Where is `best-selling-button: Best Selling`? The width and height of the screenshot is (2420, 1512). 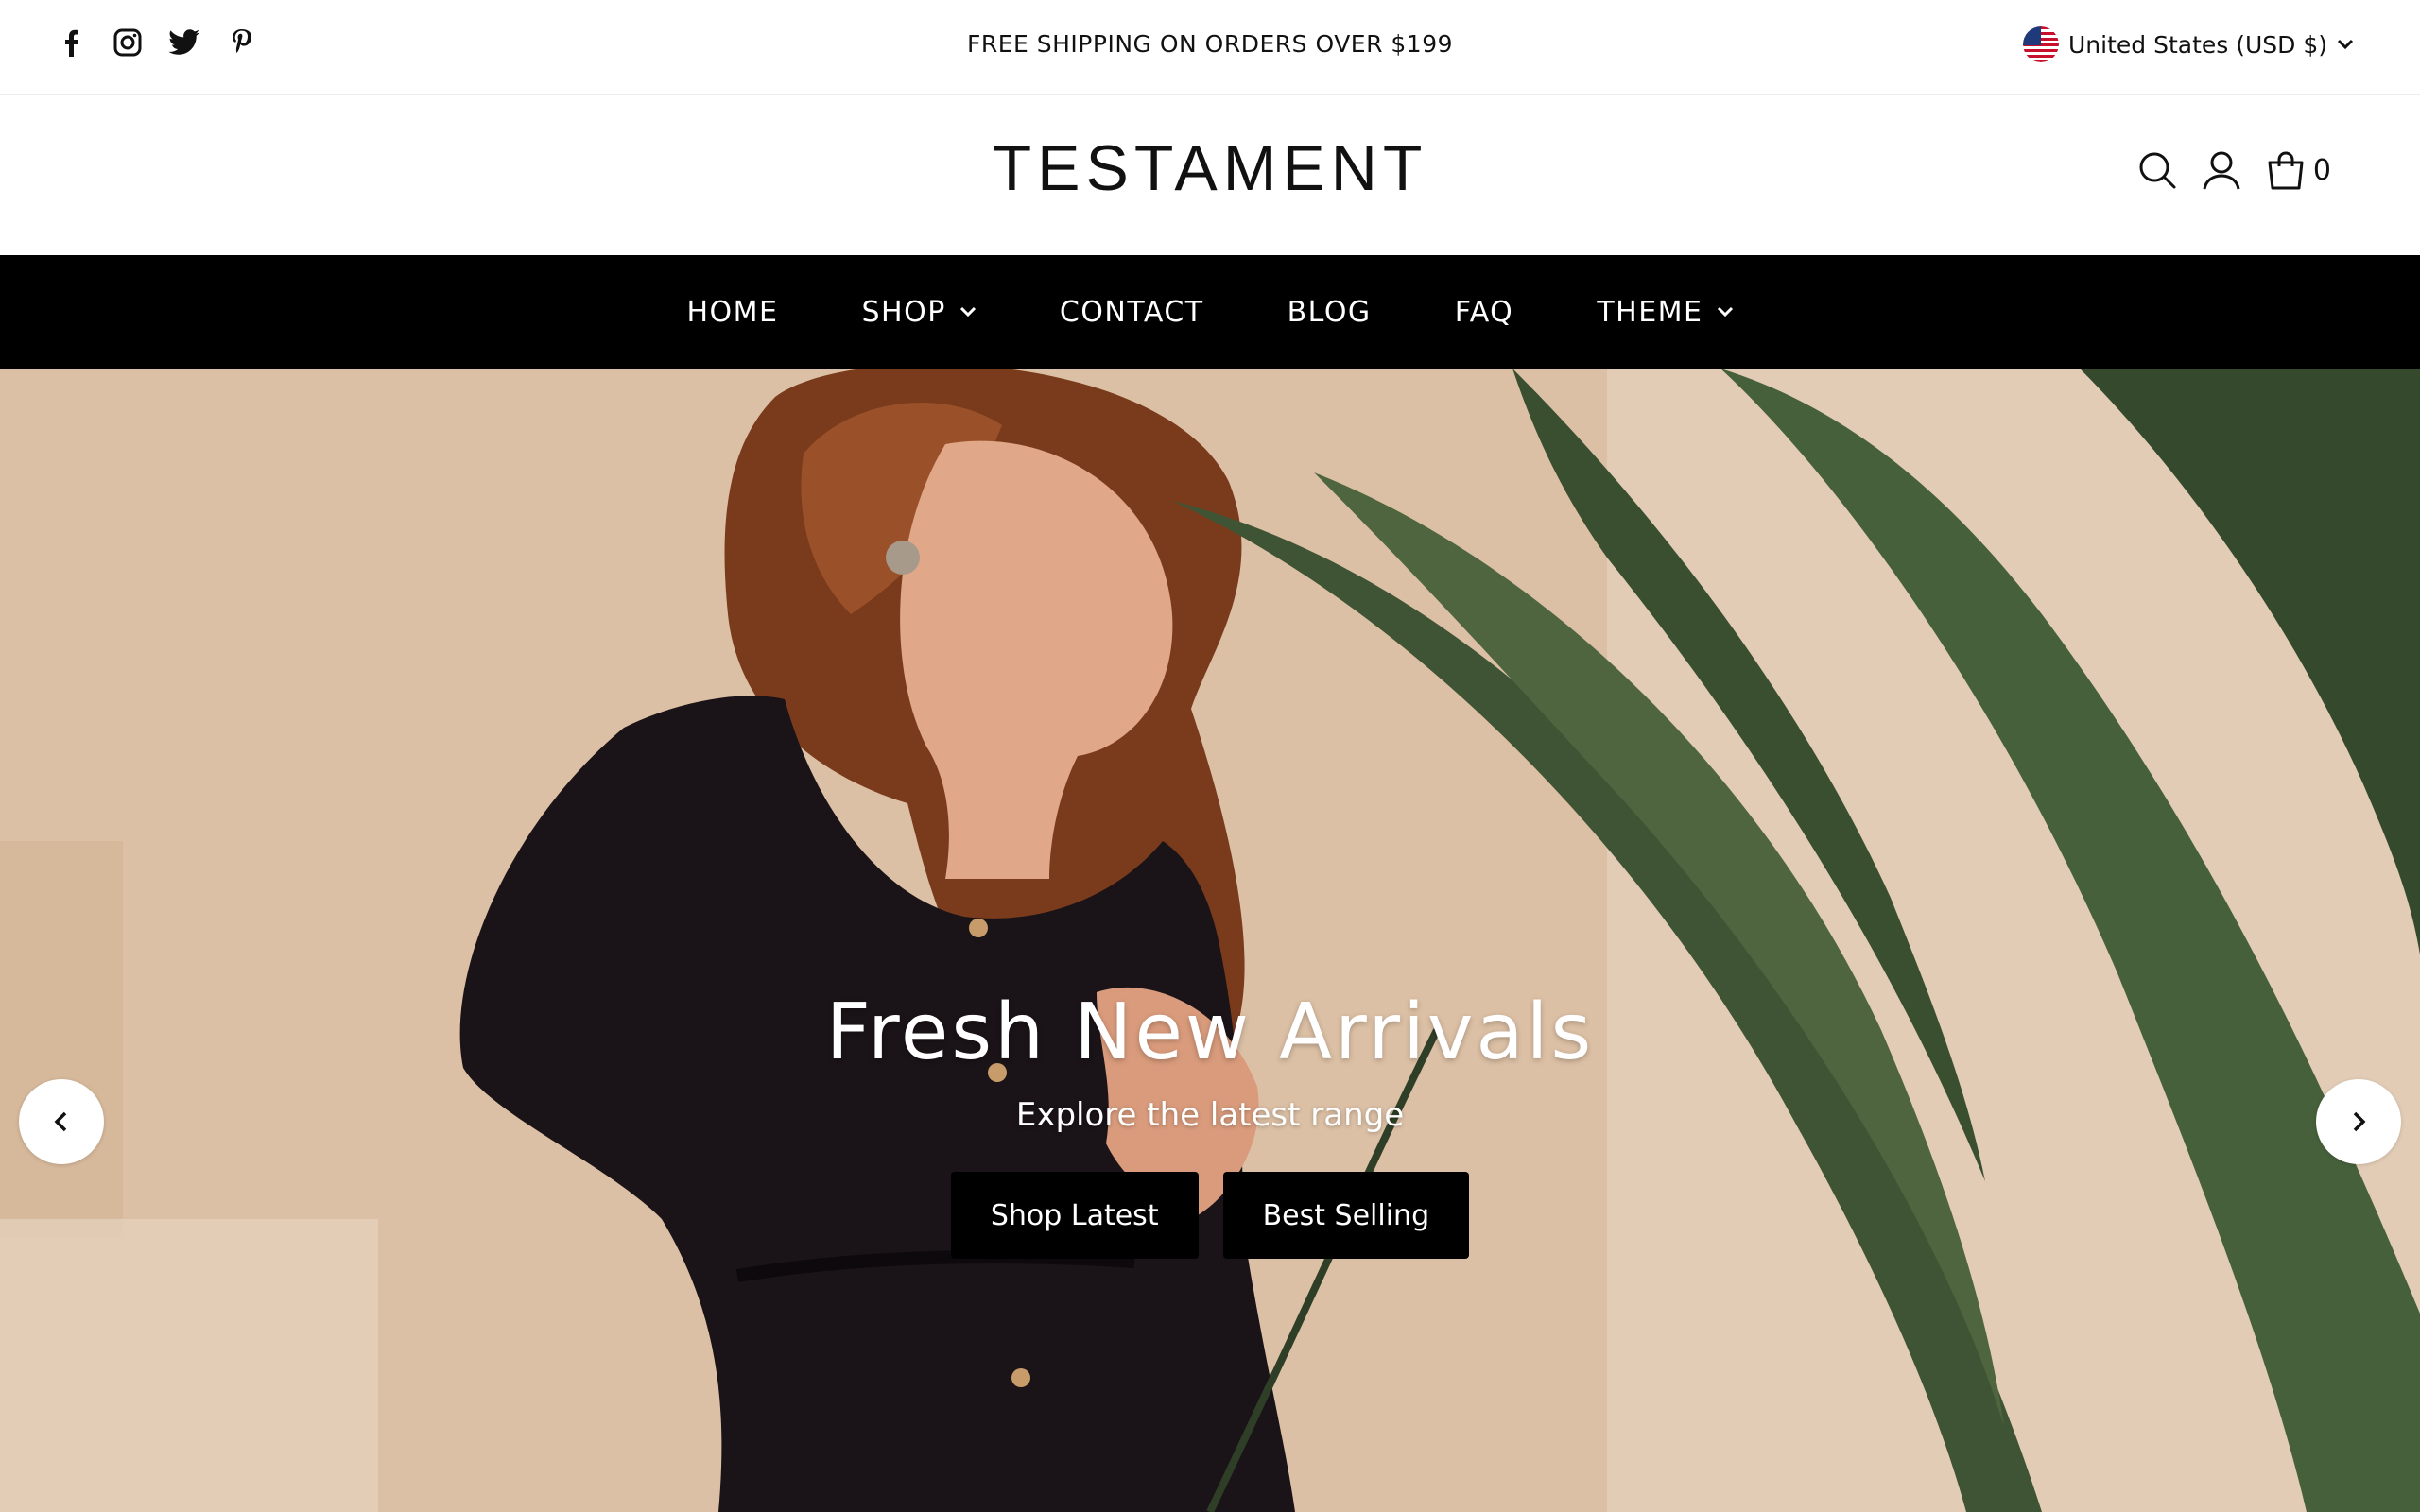
best-selling-button: Best Selling is located at coordinates (1346, 1215).